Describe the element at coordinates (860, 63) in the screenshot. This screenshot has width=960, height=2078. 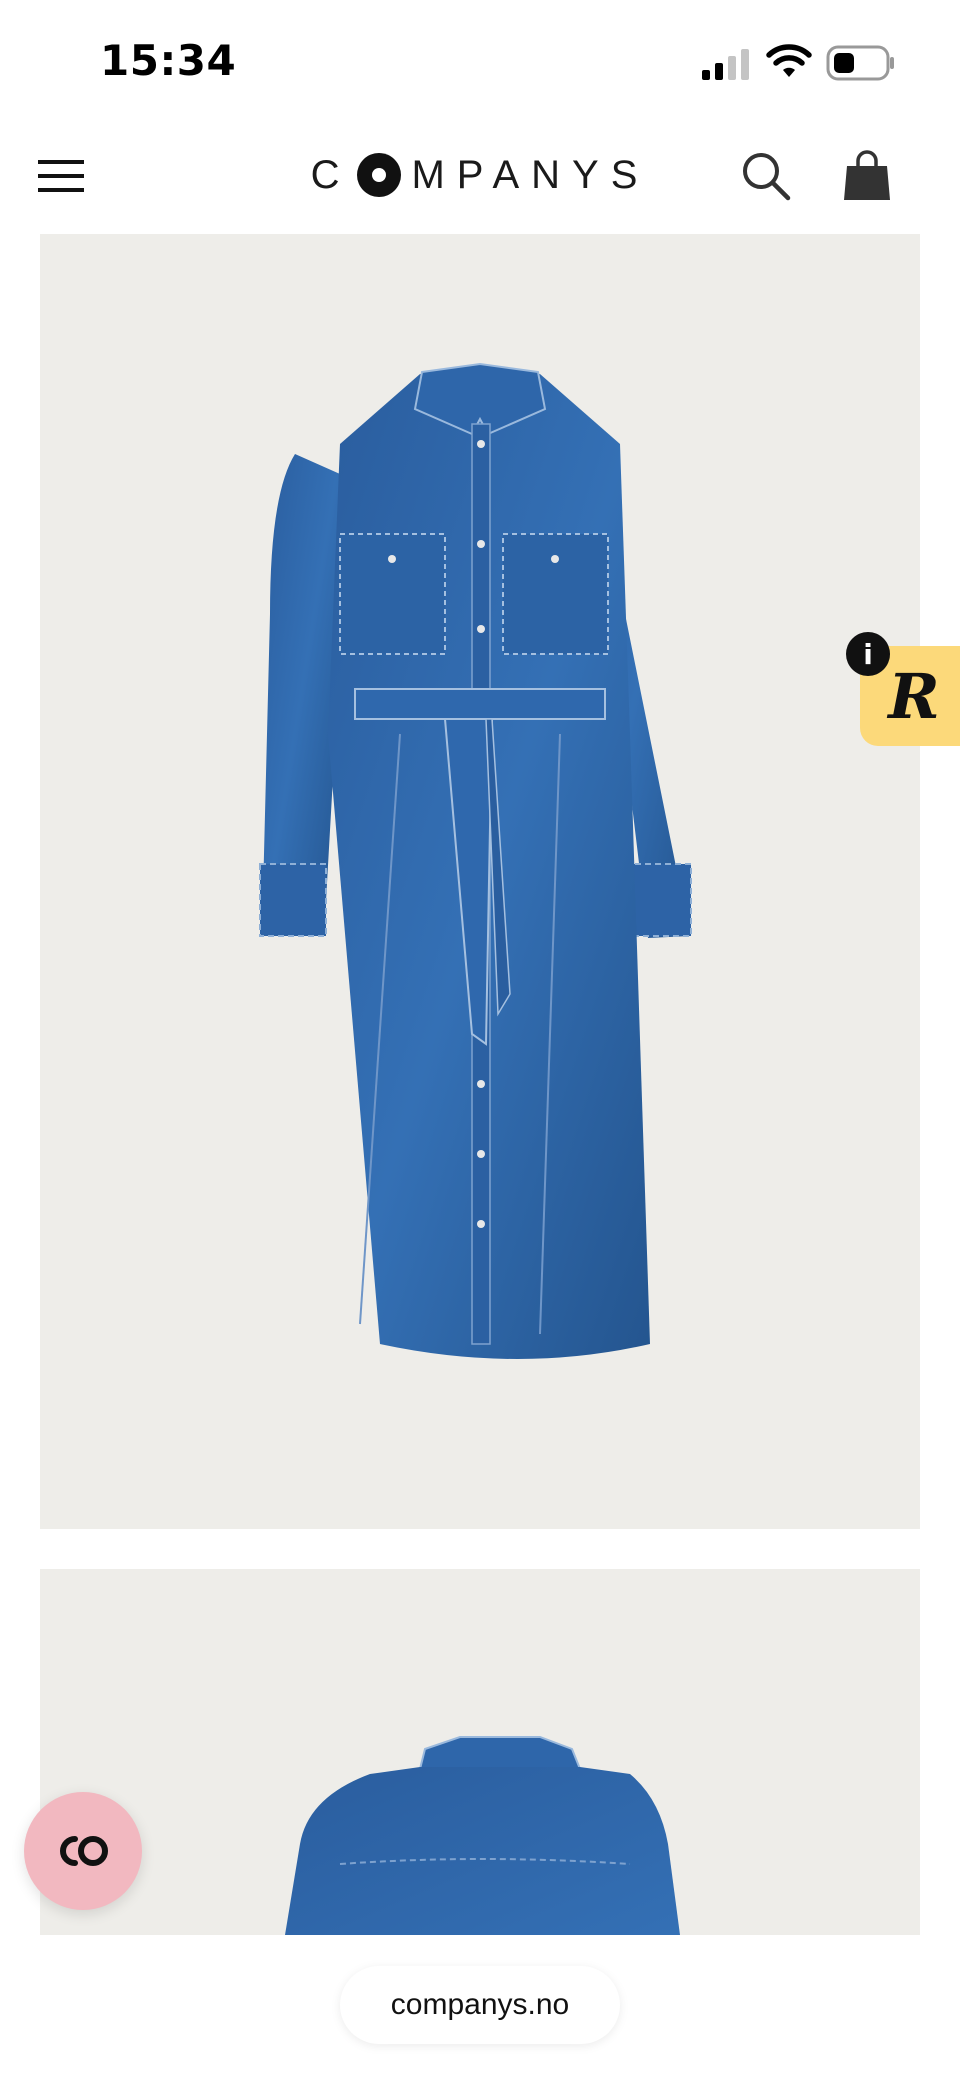
I see `battery-icon` at that location.